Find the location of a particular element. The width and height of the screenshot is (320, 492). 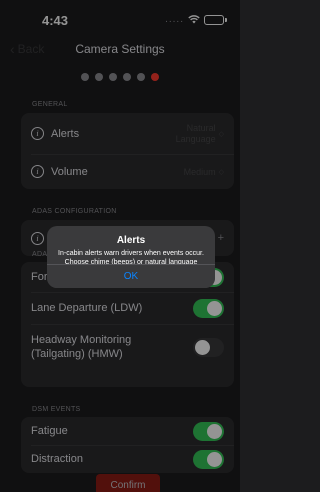

alert-ok-button: OK is located at coordinates (131, 276).